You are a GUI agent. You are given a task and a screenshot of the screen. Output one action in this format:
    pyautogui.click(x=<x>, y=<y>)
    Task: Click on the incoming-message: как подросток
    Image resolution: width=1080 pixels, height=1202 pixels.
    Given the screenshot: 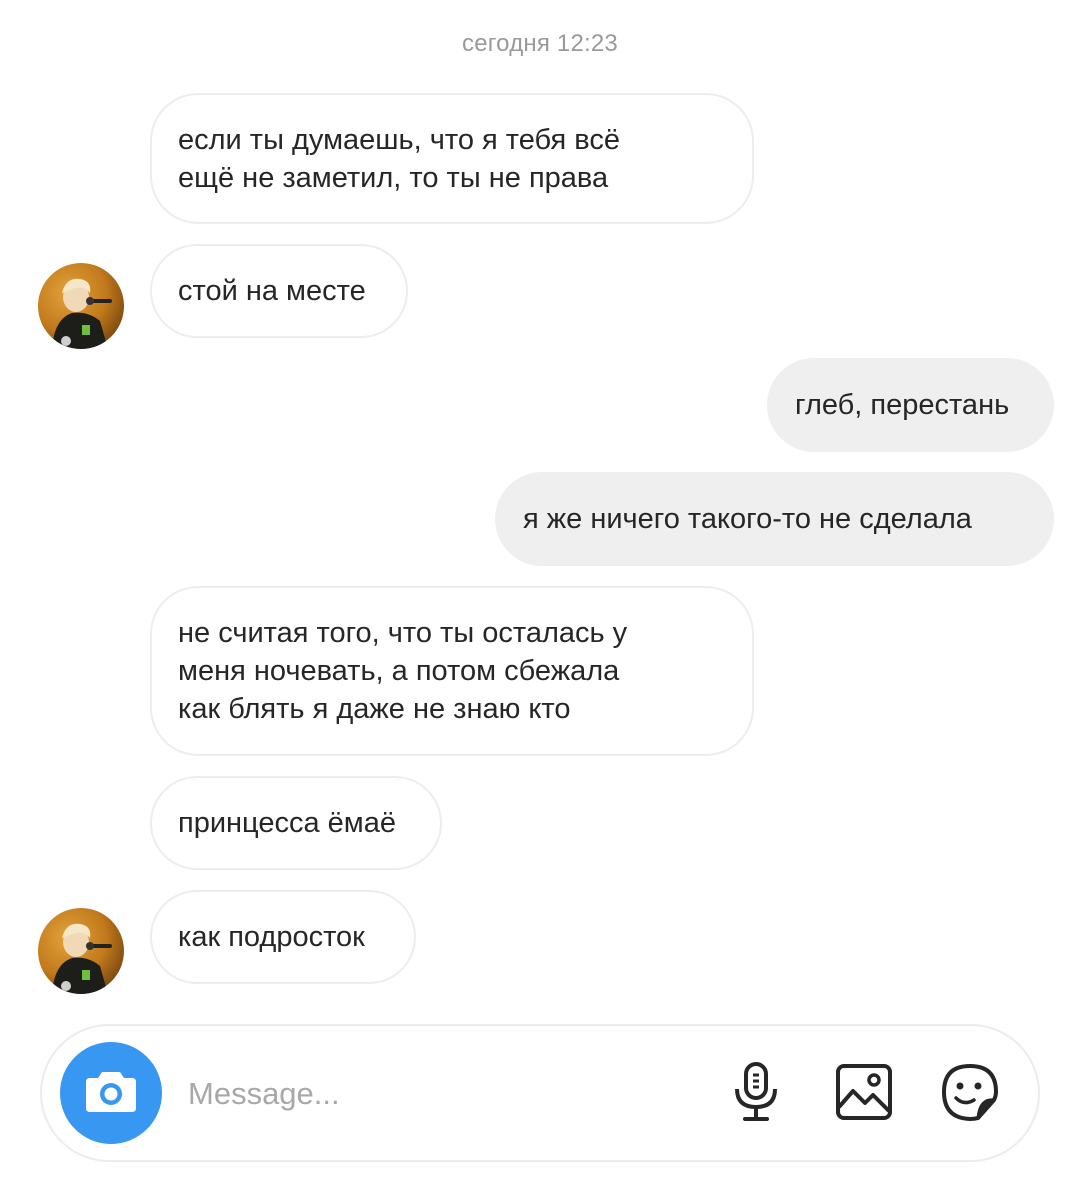 What is the action you would take?
    pyautogui.click(x=283, y=937)
    